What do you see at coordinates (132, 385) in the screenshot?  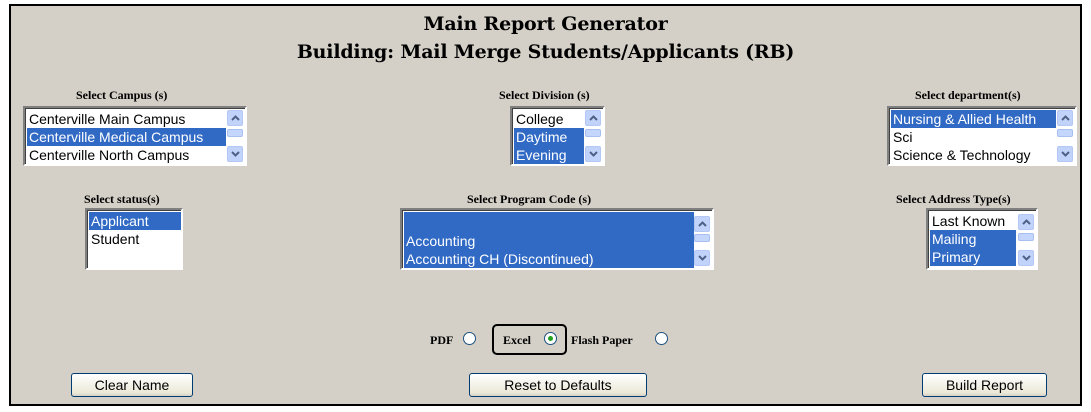 I see `clear-name-button: Clear Name` at bounding box center [132, 385].